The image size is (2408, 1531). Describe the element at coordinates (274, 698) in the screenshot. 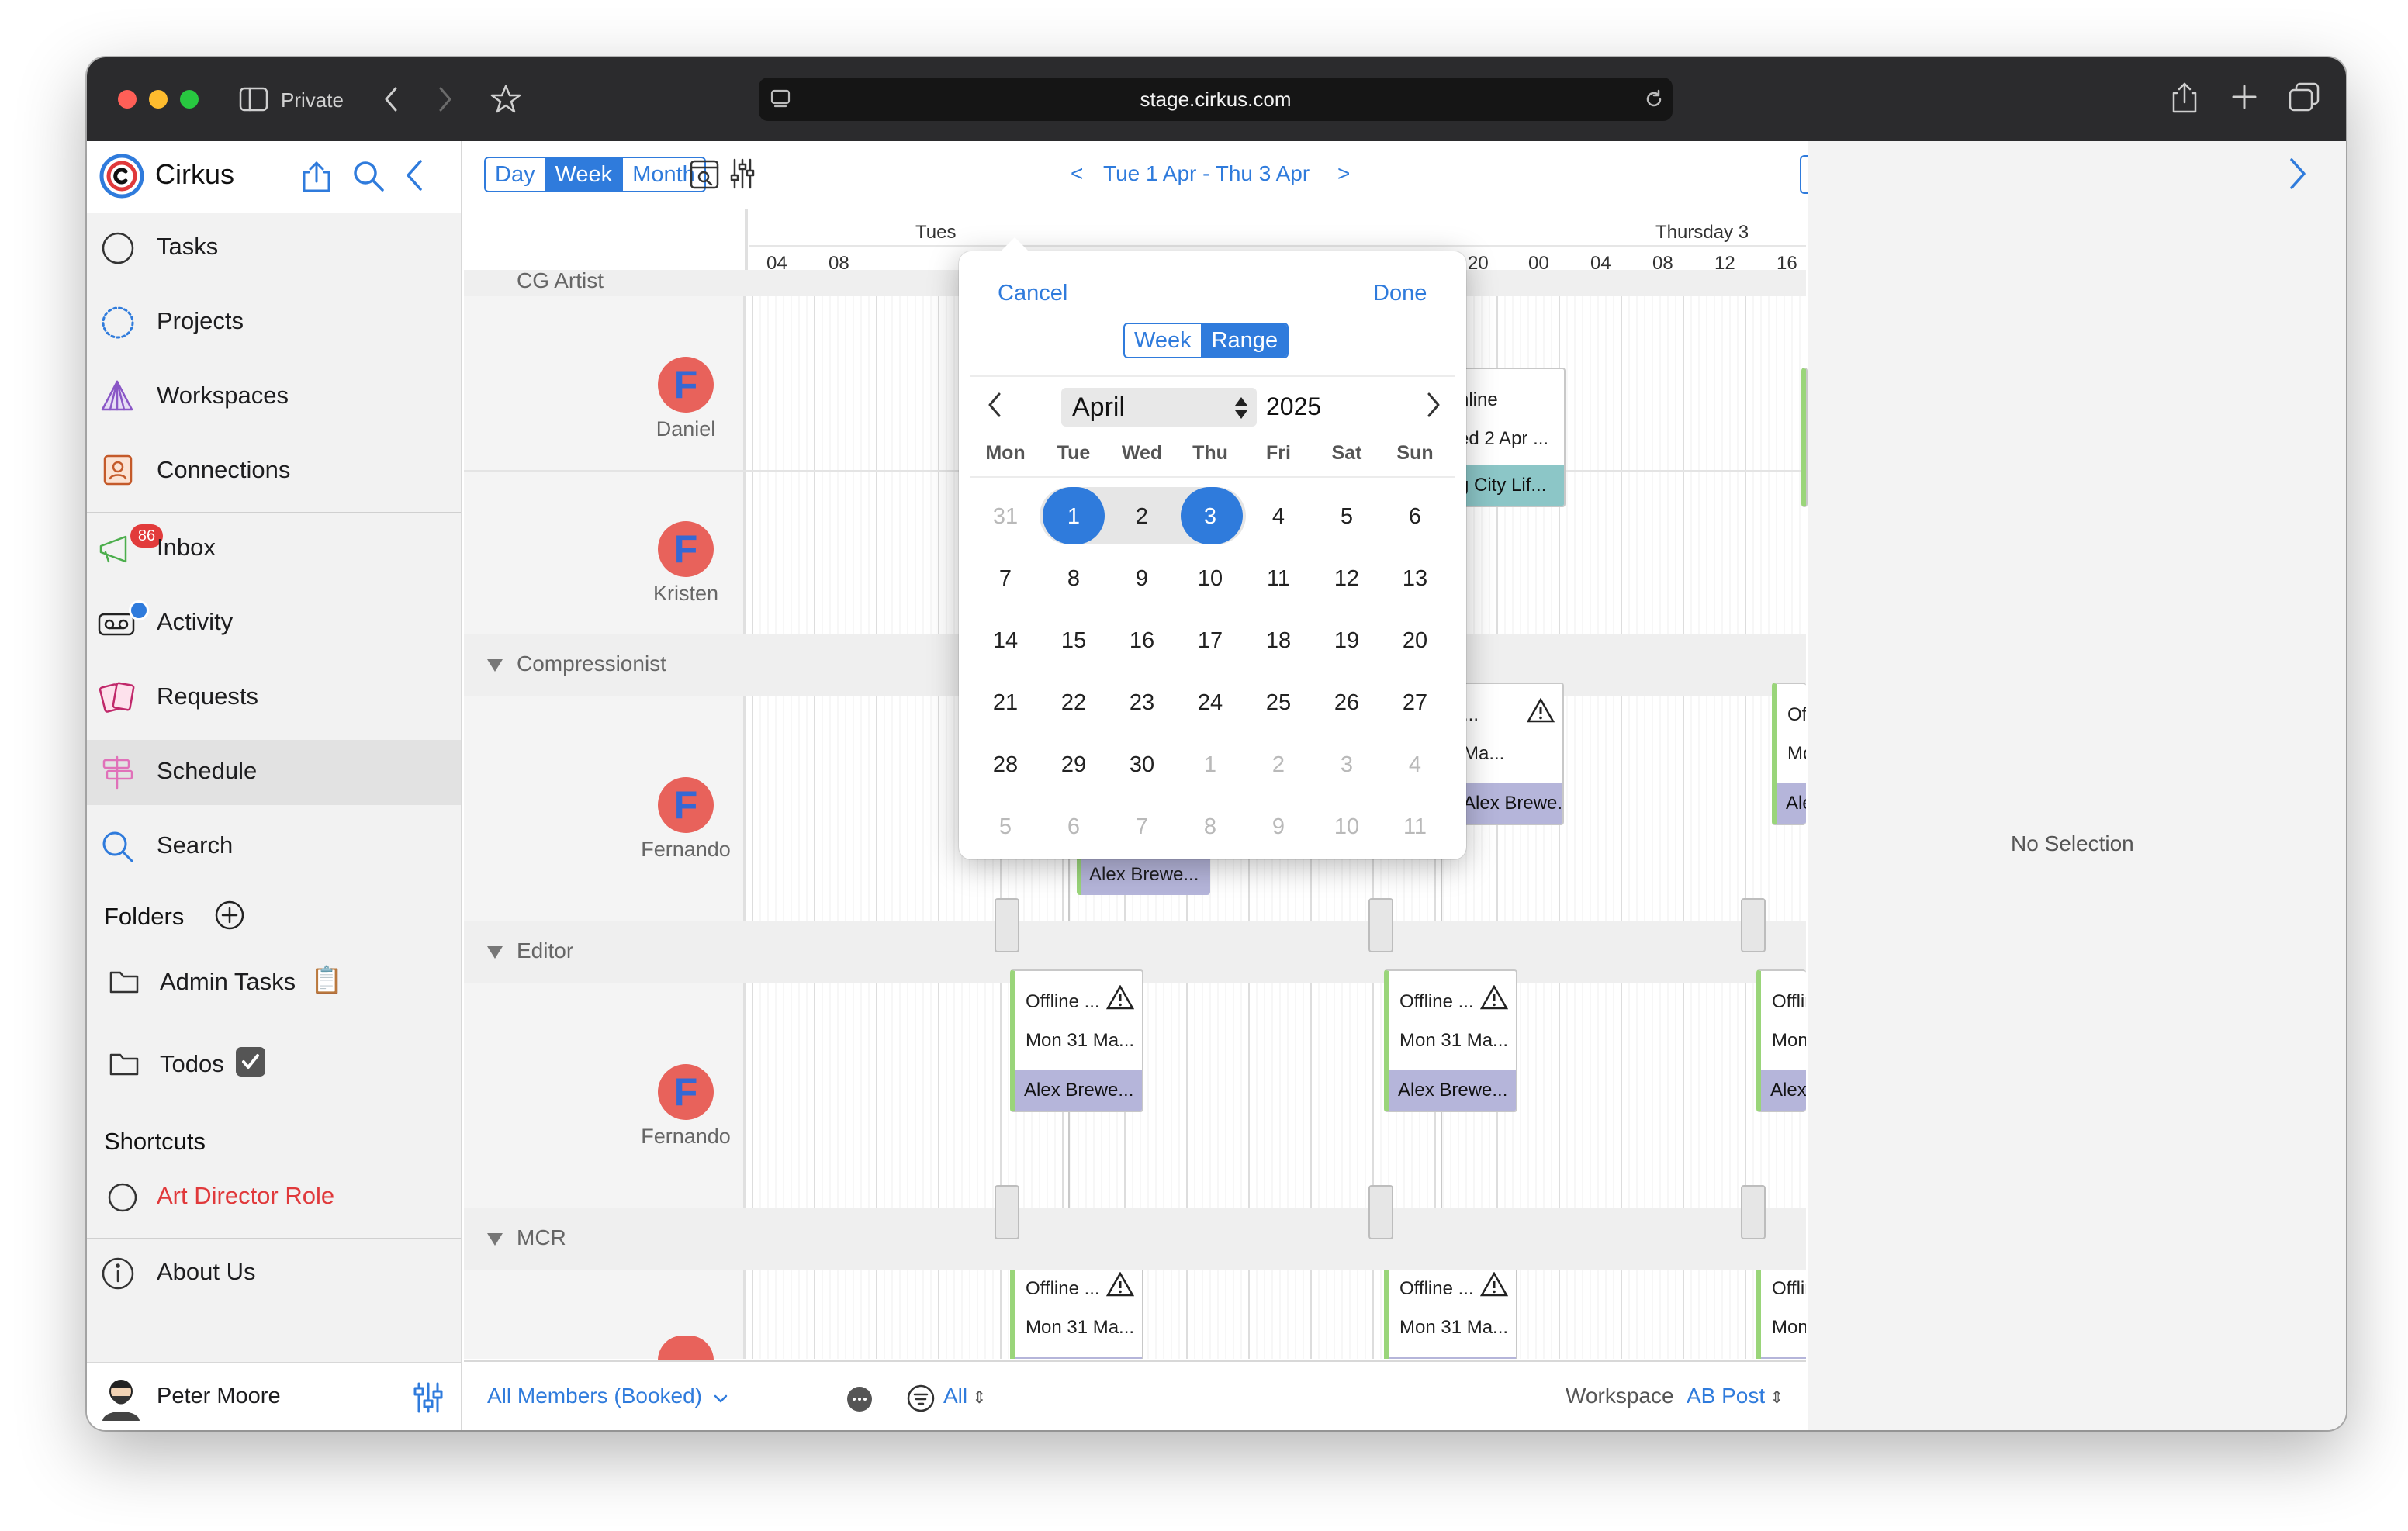

I see `sidebar-item-requests: Requests` at that location.